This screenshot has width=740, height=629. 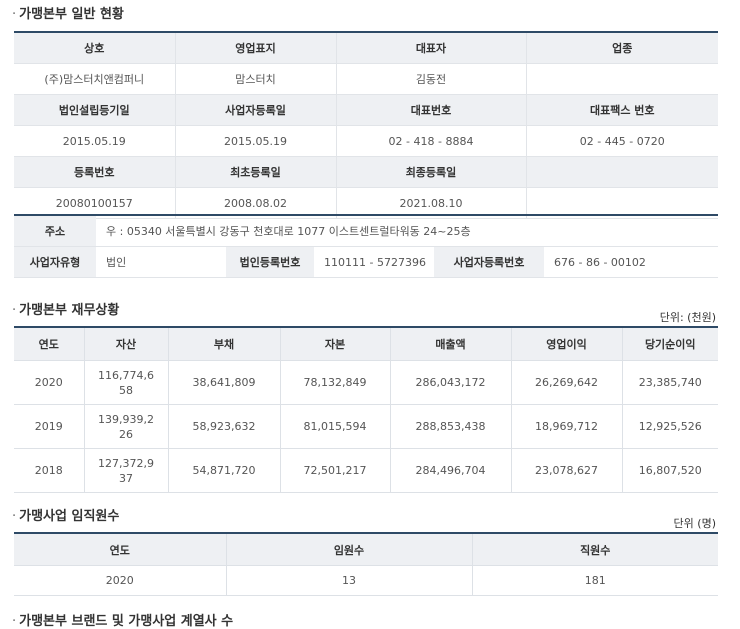 What do you see at coordinates (451, 470) in the screenshot?
I see `revenue-cell: 284,496,704` at bounding box center [451, 470].